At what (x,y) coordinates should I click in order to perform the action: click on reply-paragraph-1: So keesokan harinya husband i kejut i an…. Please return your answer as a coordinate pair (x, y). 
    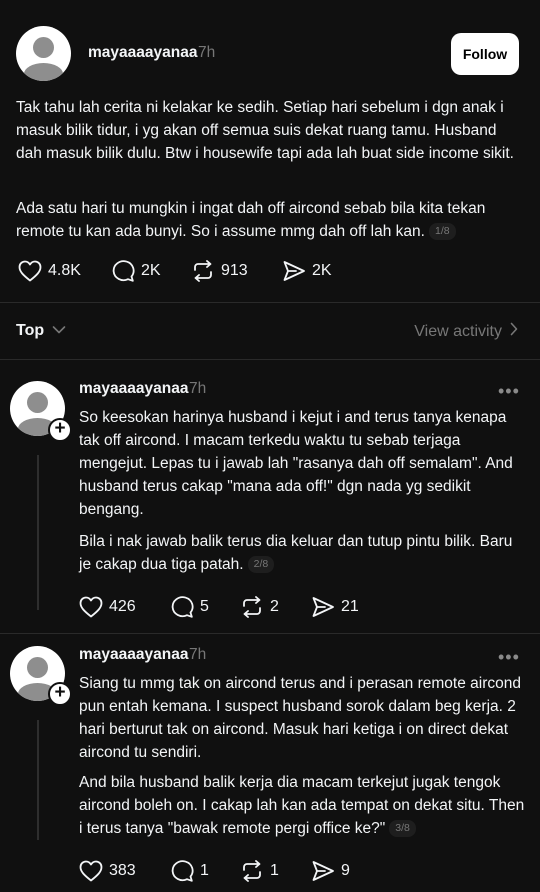
    Looking at the image, I should click on (296, 463).